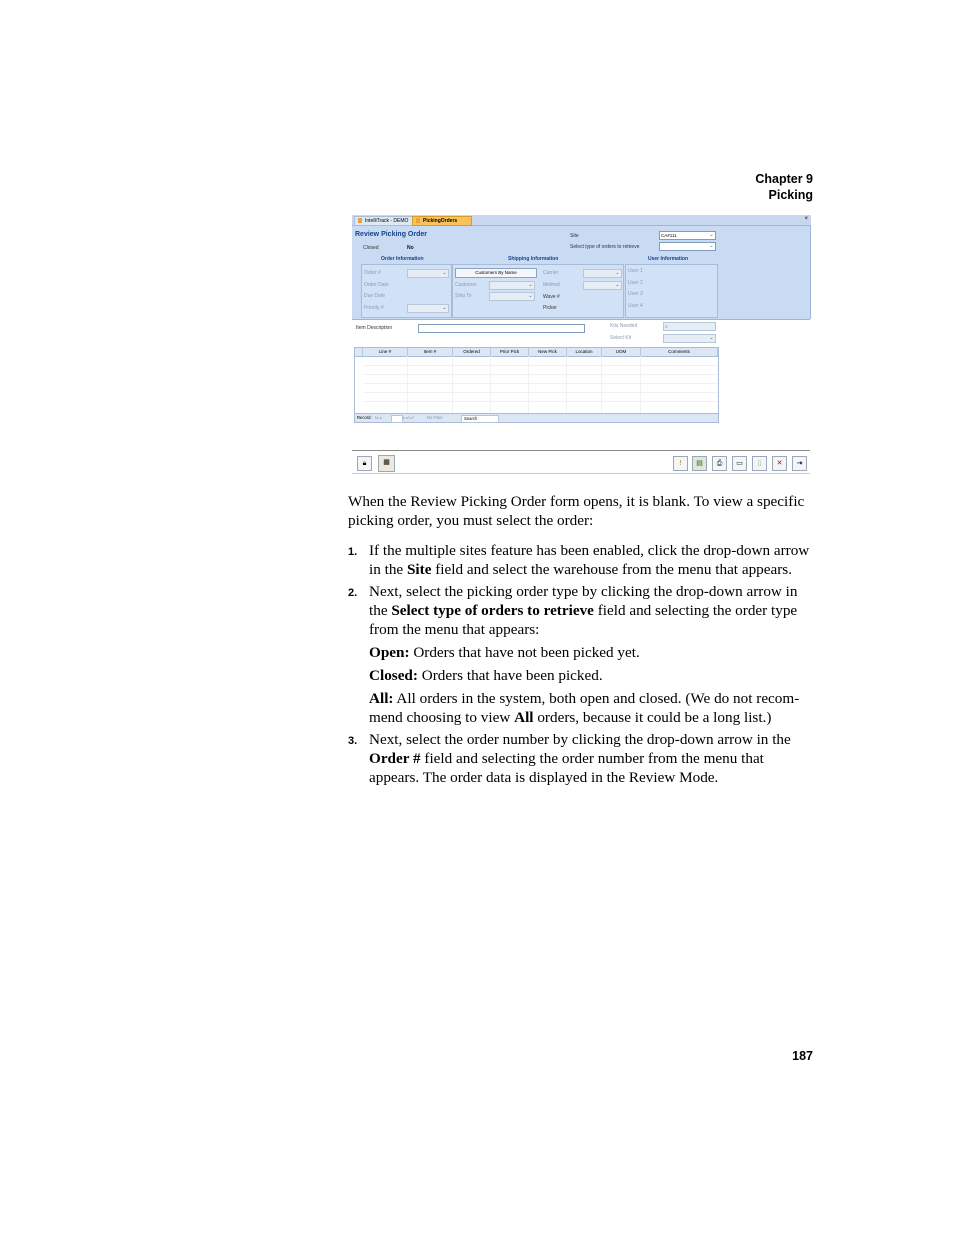 The height and width of the screenshot is (1235, 954). I want to click on column-item-number: Item #, so click(430, 352).